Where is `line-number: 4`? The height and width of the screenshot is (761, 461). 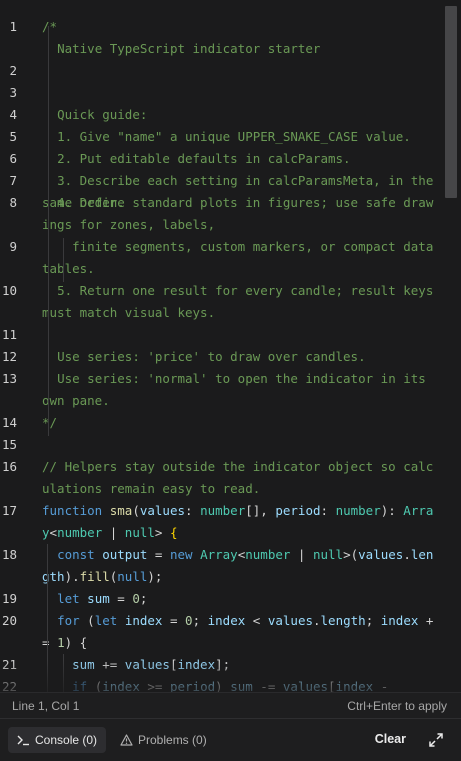 line-number: 4 is located at coordinates (13, 114).